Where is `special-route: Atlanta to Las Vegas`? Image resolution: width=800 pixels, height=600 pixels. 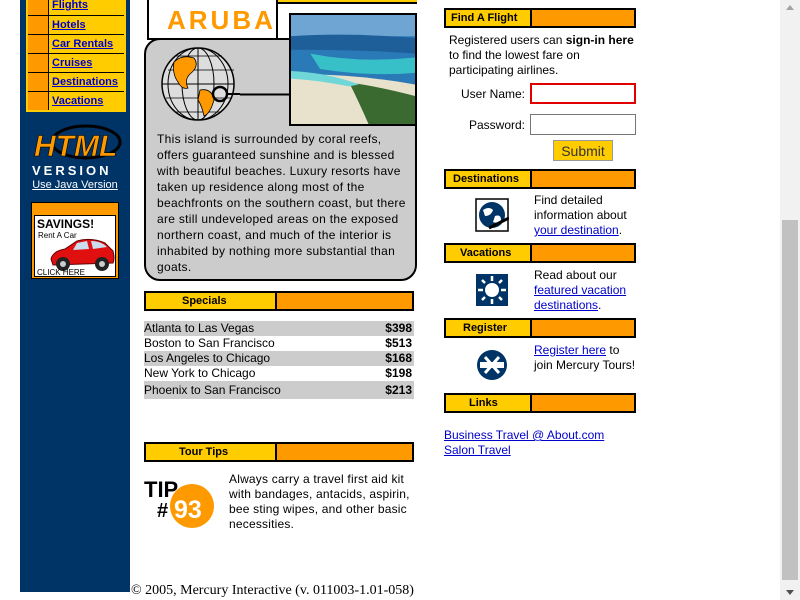
special-route: Atlanta to Las Vegas is located at coordinates (199, 328).